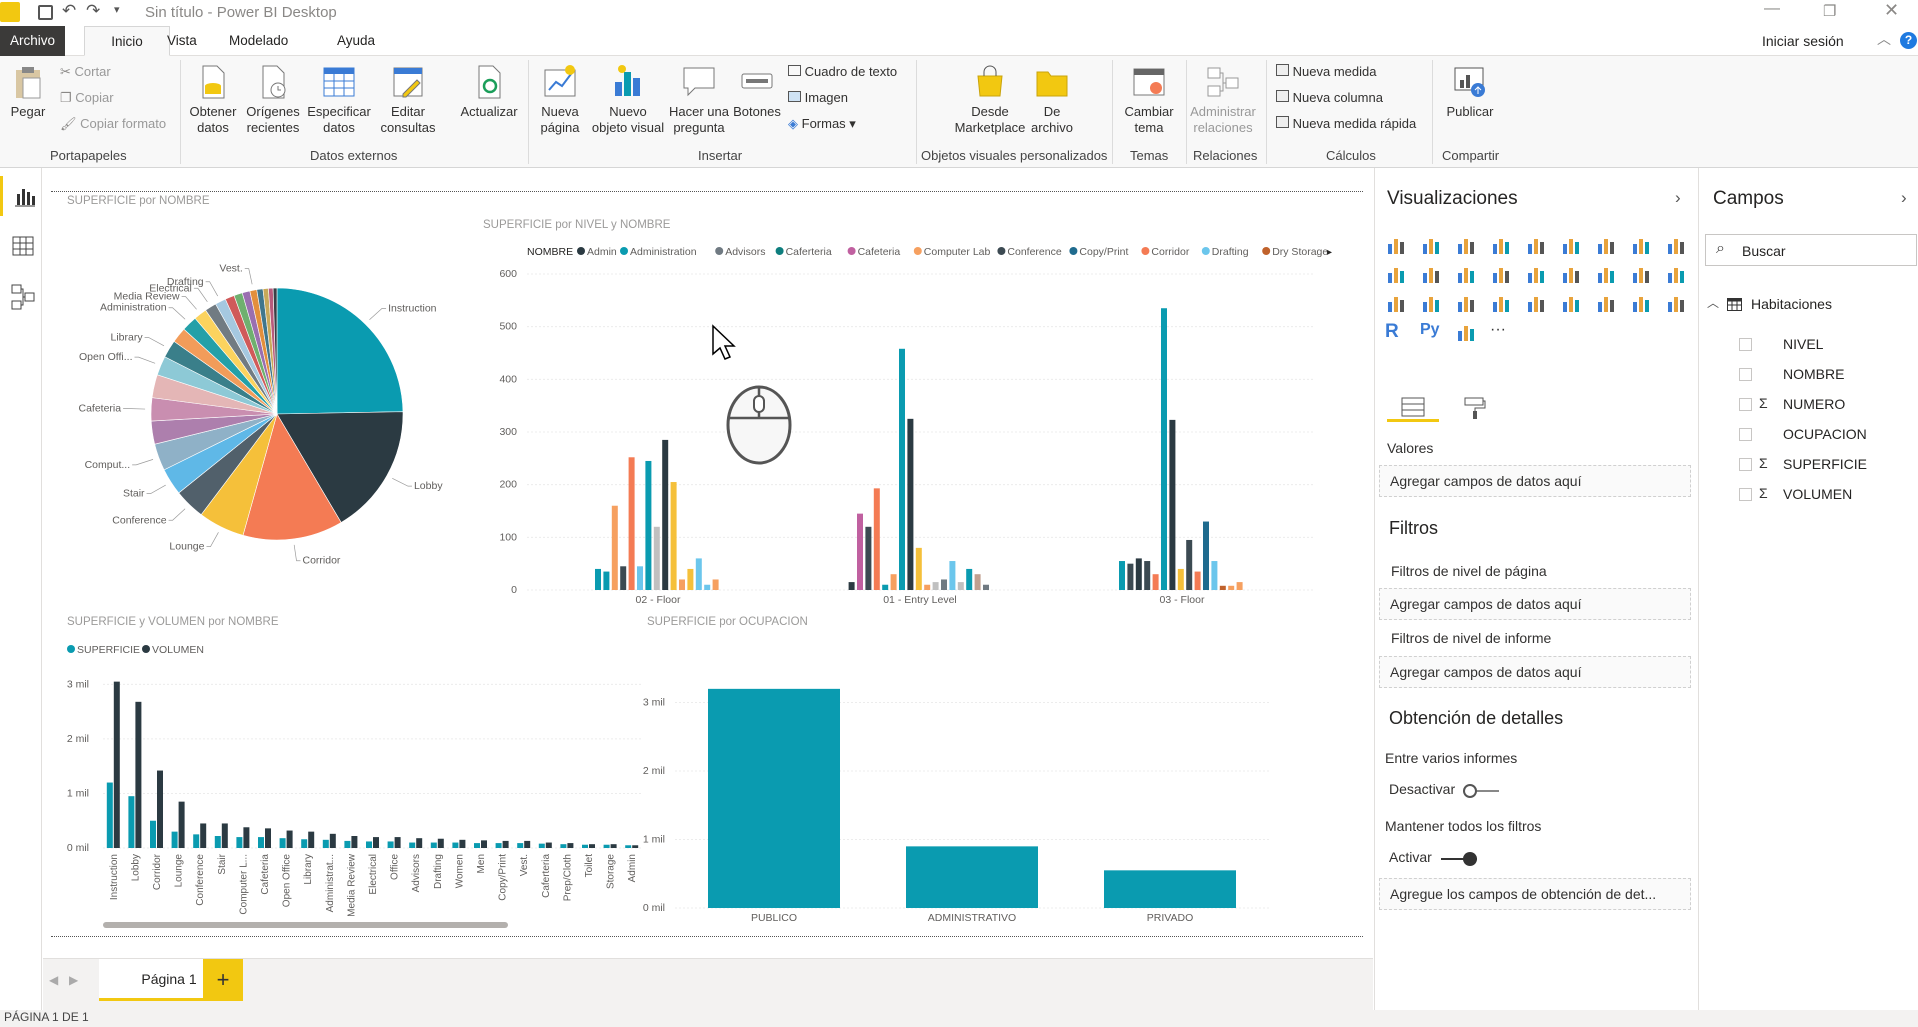 The height and width of the screenshot is (1027, 1918). What do you see at coordinates (1149, 100) in the screenshot?
I see `switch-theme-button: Cambiar tema` at bounding box center [1149, 100].